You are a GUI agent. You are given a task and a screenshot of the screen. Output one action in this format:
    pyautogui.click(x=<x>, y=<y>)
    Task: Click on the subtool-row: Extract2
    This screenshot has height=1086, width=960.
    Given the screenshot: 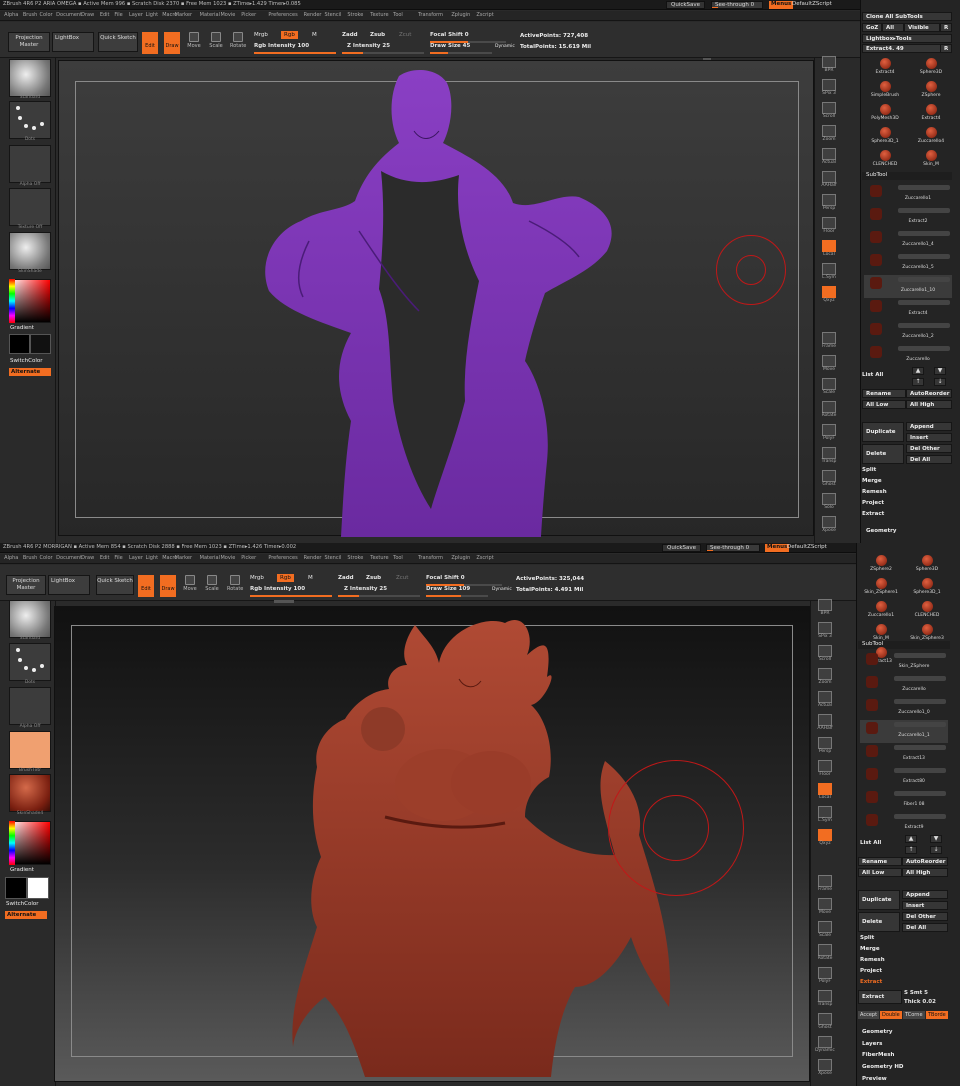 What is the action you would take?
    pyautogui.click(x=908, y=217)
    